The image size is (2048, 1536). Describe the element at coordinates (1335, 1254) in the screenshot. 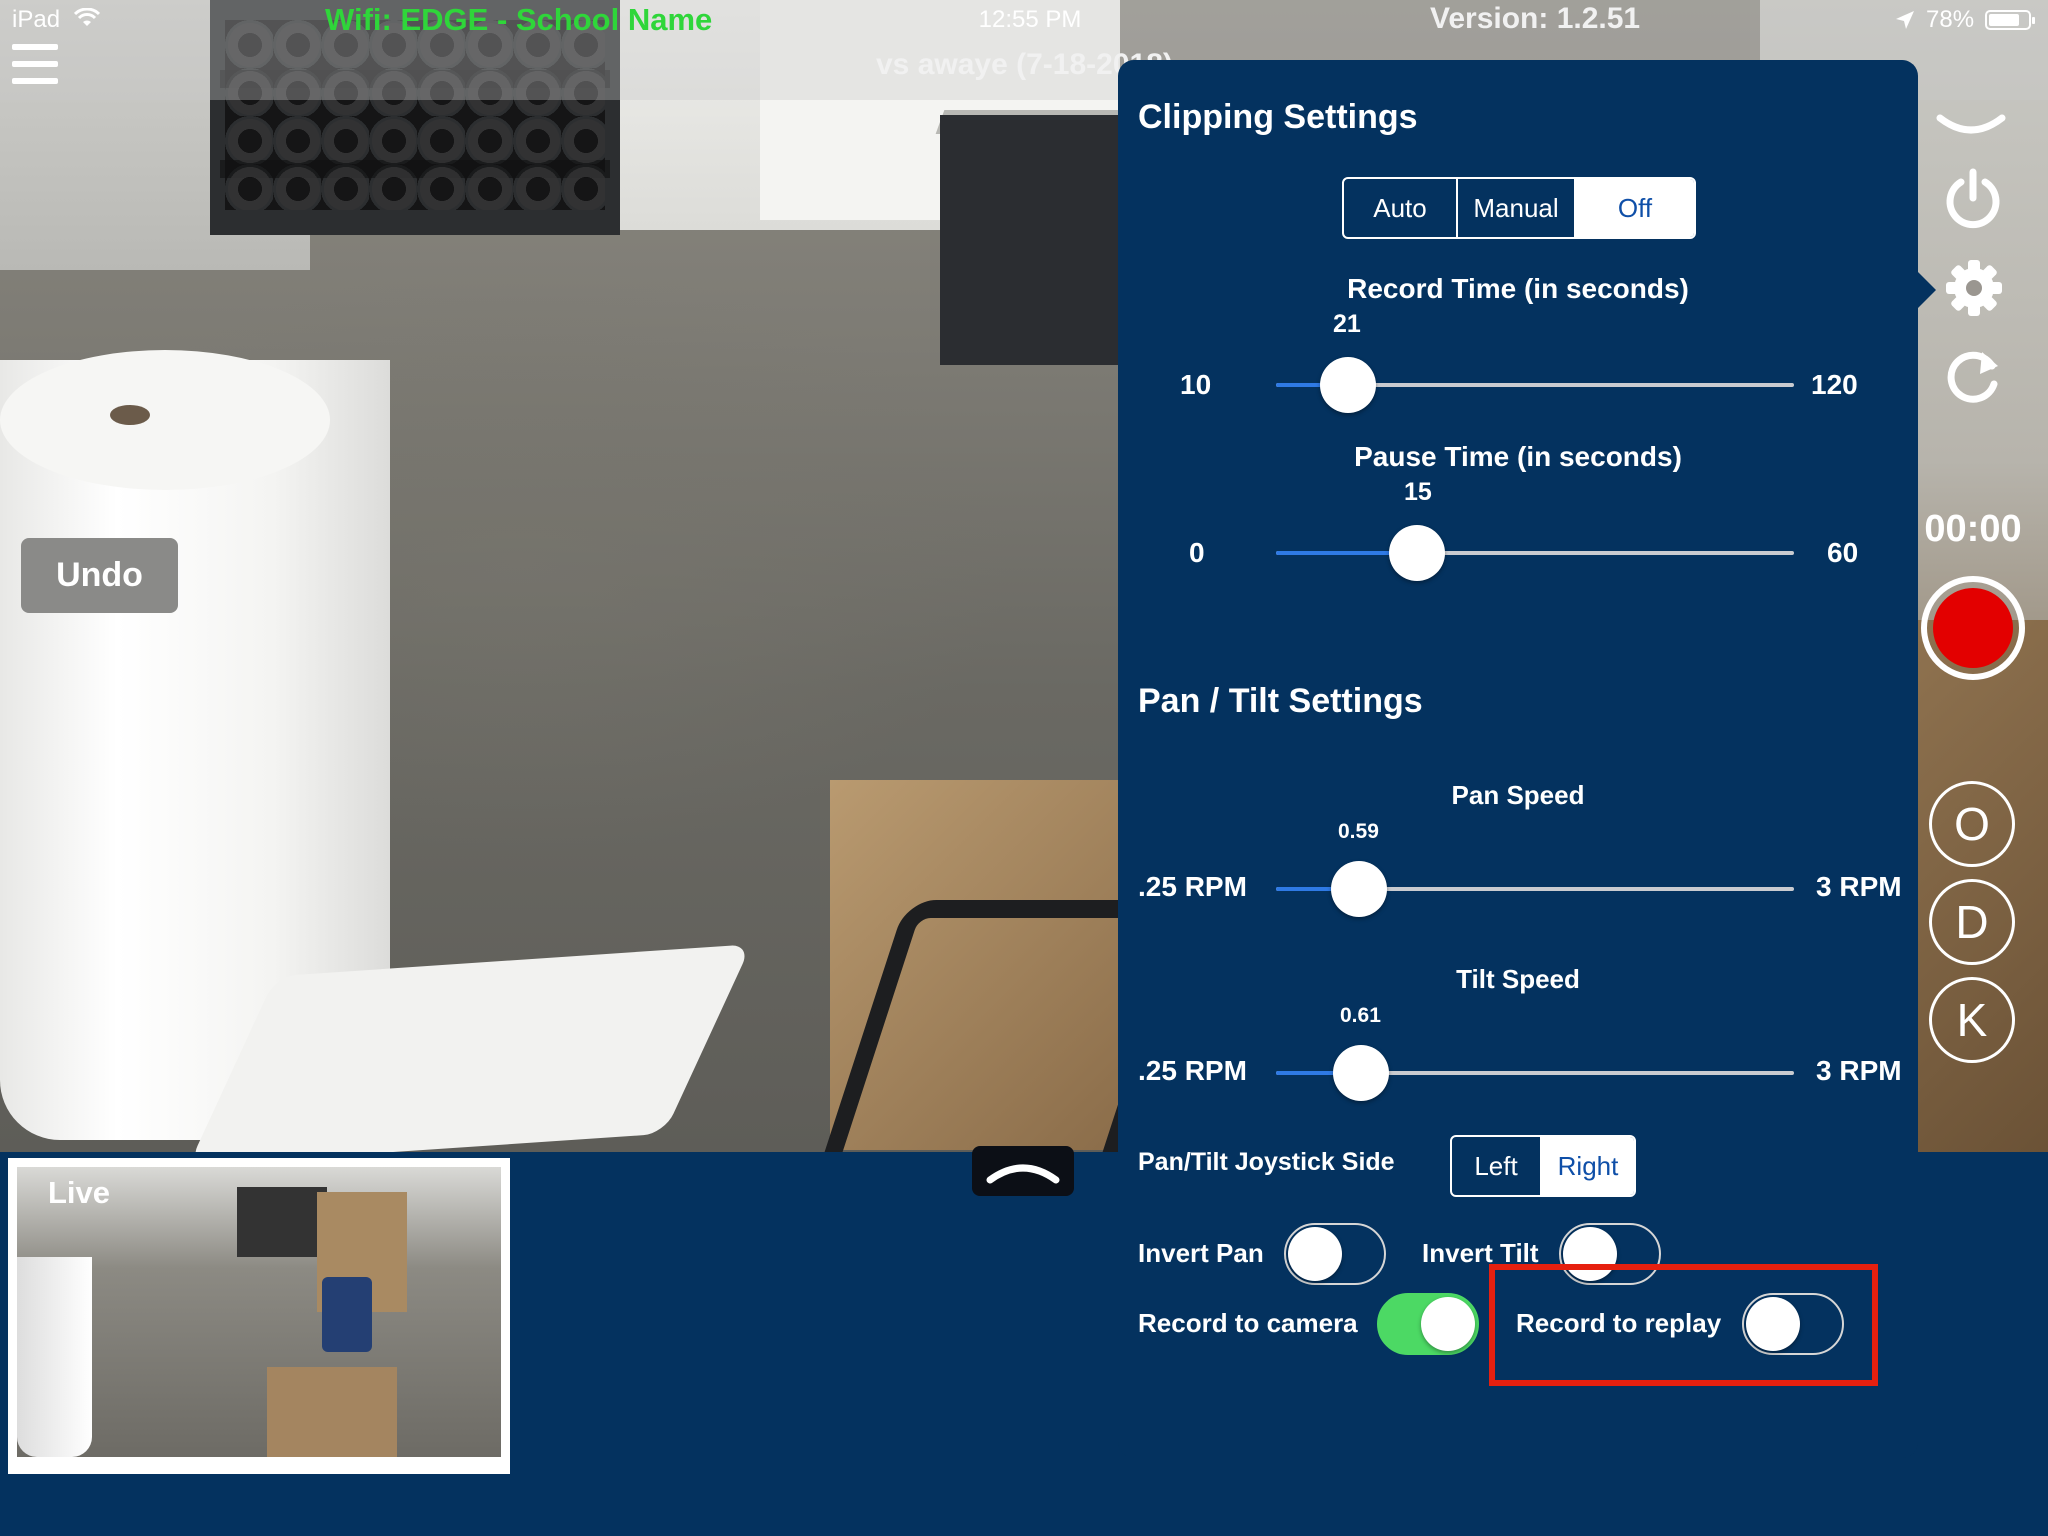

I see `invert-pan-toggle` at that location.